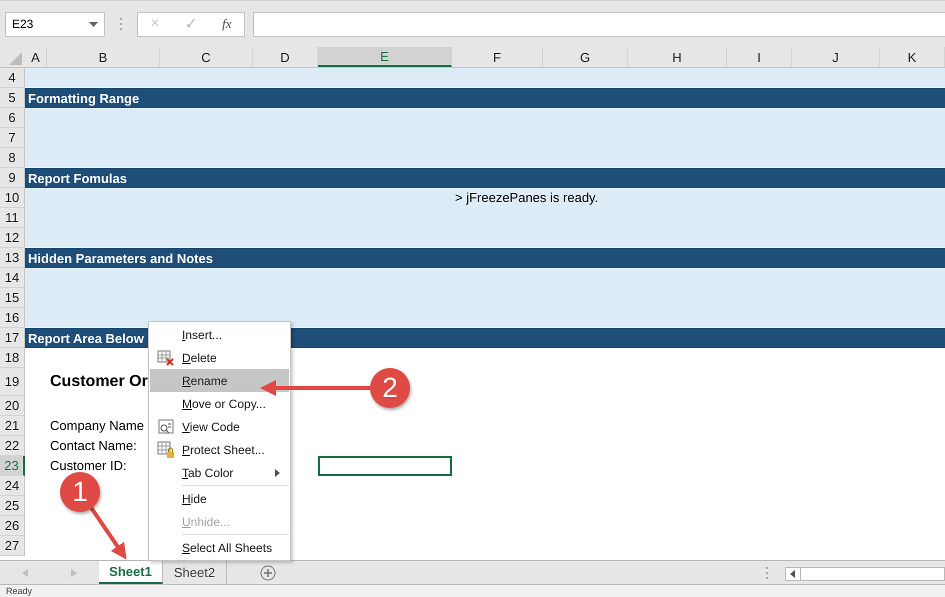 The image size is (945, 597). I want to click on row-header: 24, so click(12, 486).